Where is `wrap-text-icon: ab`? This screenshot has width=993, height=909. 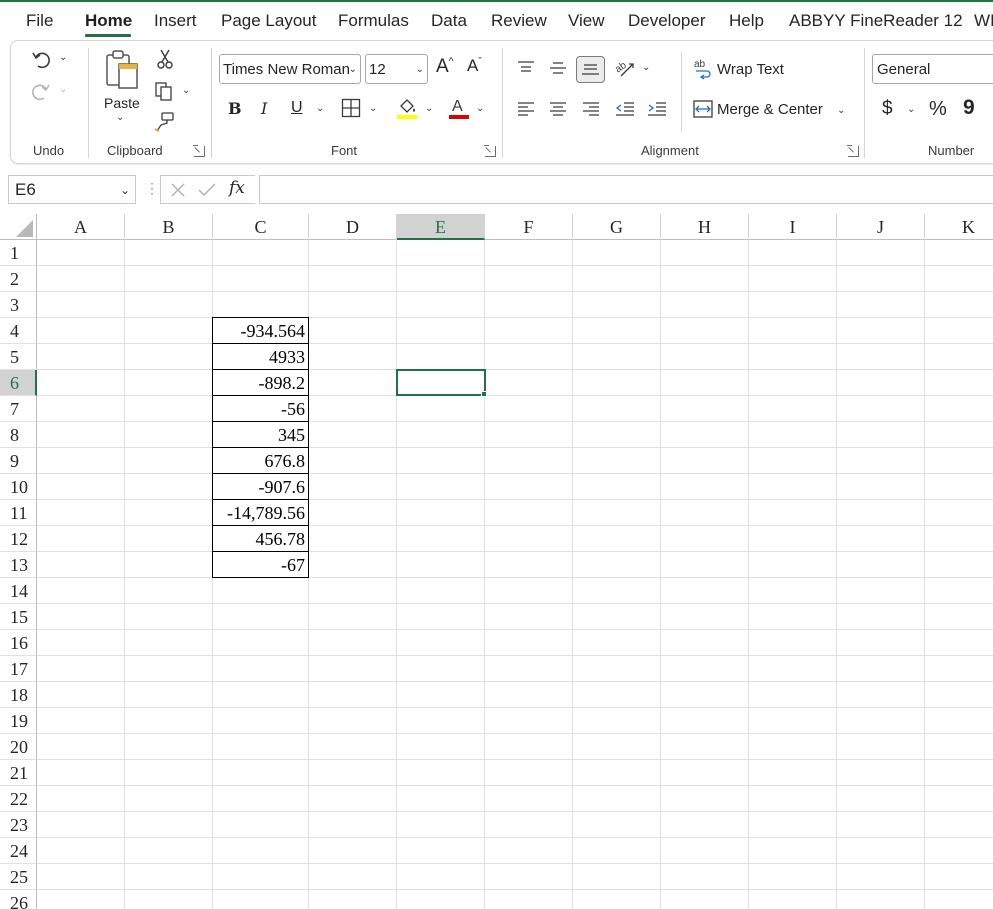
wrap-text-icon: ab is located at coordinates (703, 69).